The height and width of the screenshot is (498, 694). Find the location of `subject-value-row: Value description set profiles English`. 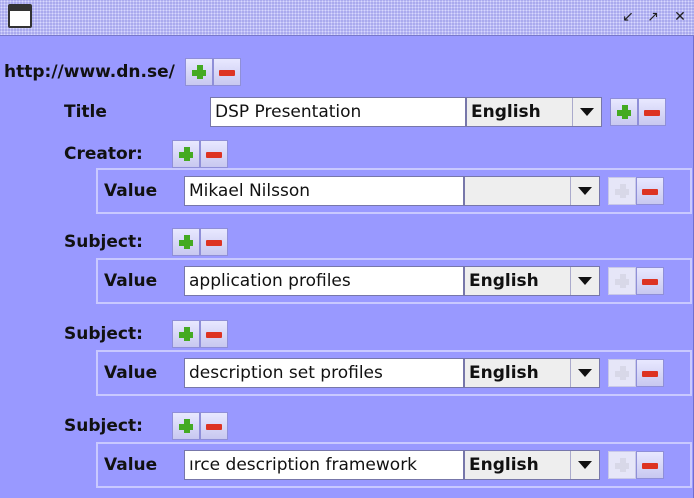

subject-value-row: Value description set profiles English is located at coordinates (384, 373).